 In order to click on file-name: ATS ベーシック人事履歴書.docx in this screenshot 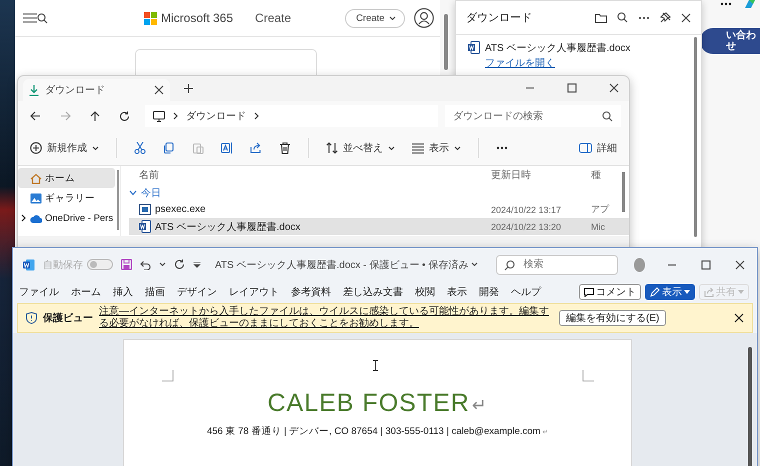, I will do `click(557, 48)`.